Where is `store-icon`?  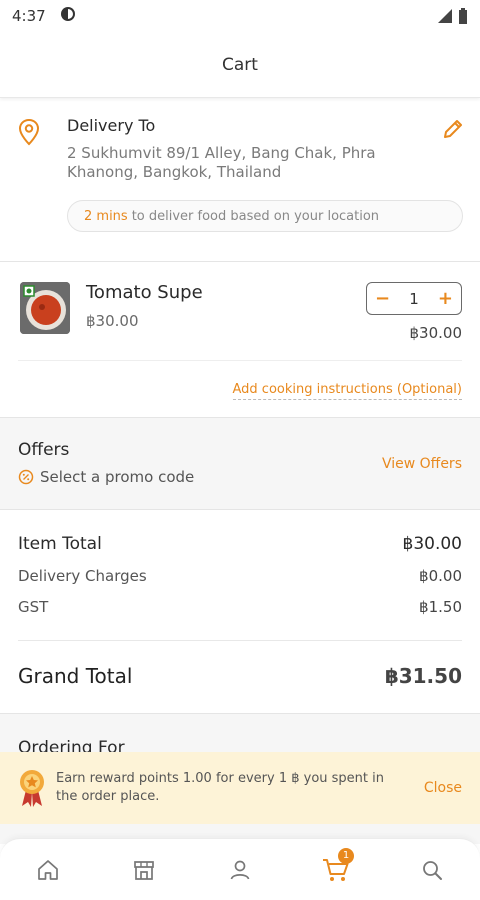
store-icon is located at coordinates (144, 870).